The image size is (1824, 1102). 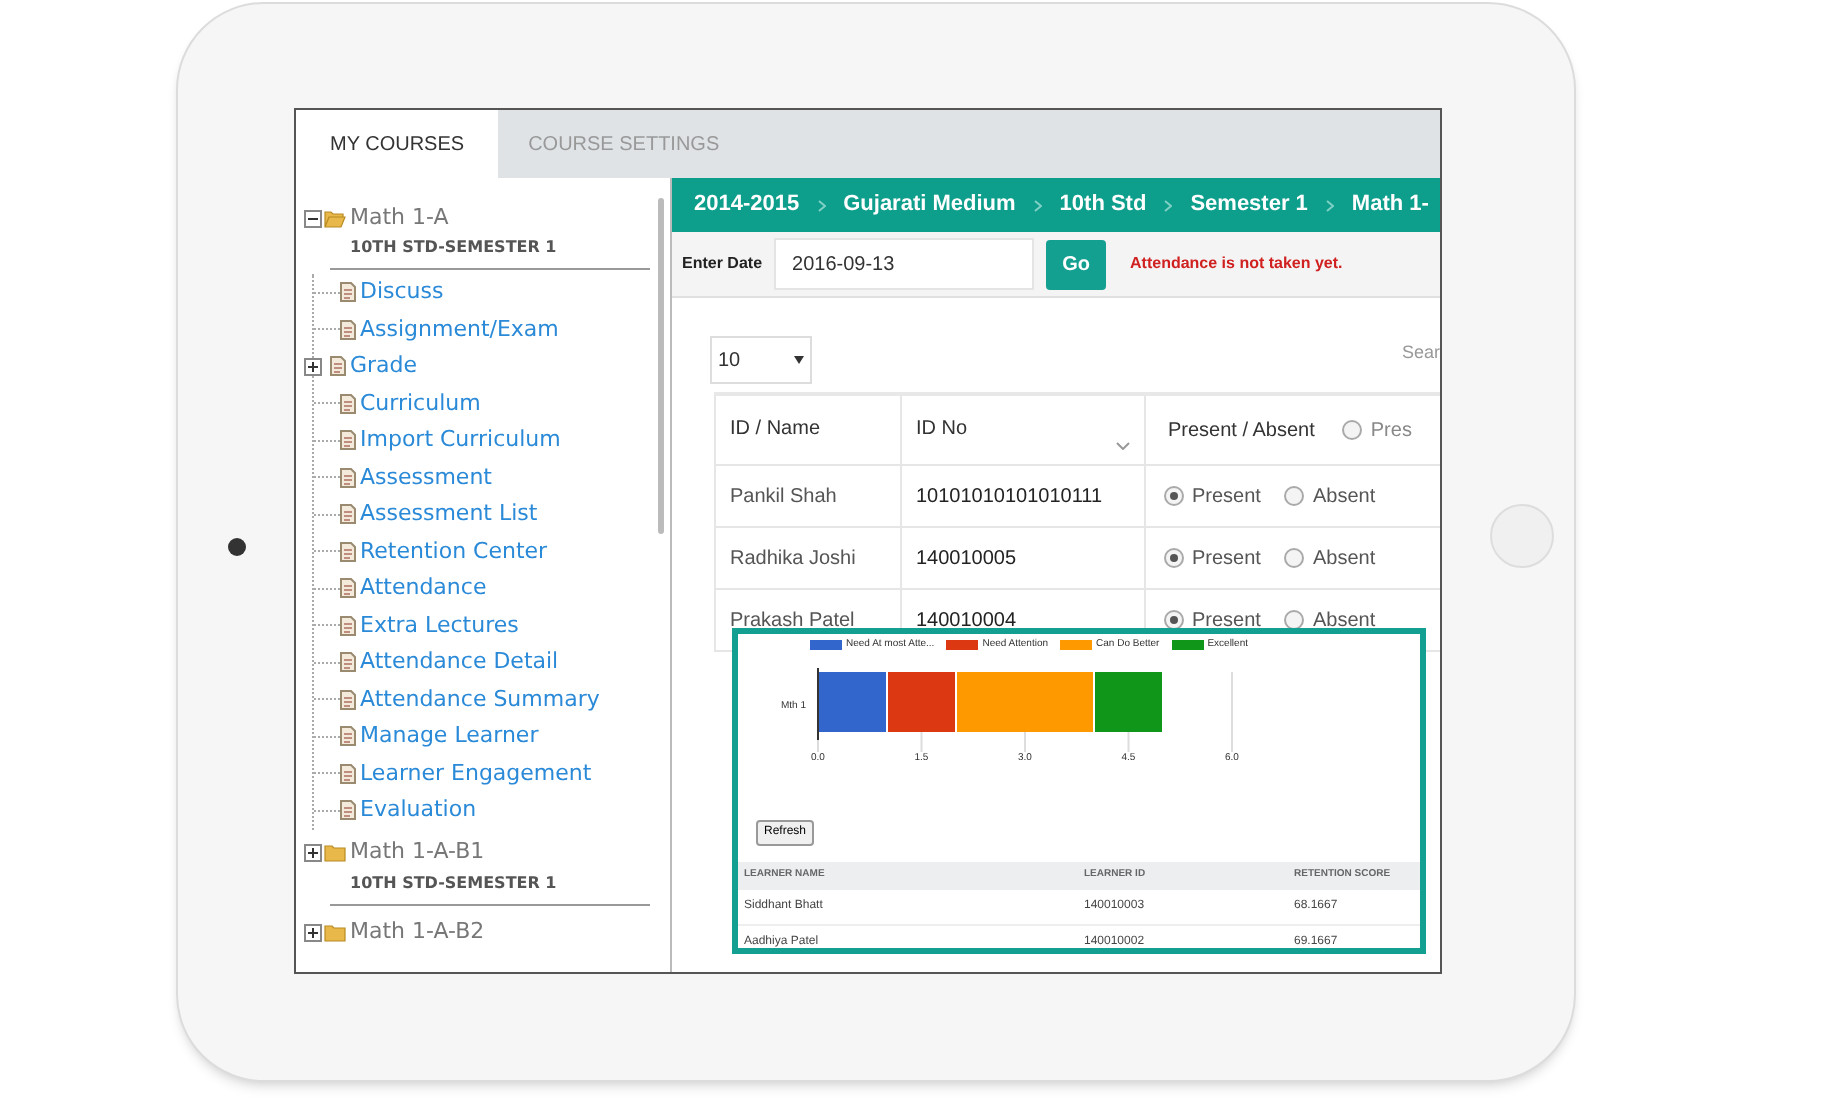 What do you see at coordinates (799, 360) in the screenshot?
I see `dropdown-icon` at bounding box center [799, 360].